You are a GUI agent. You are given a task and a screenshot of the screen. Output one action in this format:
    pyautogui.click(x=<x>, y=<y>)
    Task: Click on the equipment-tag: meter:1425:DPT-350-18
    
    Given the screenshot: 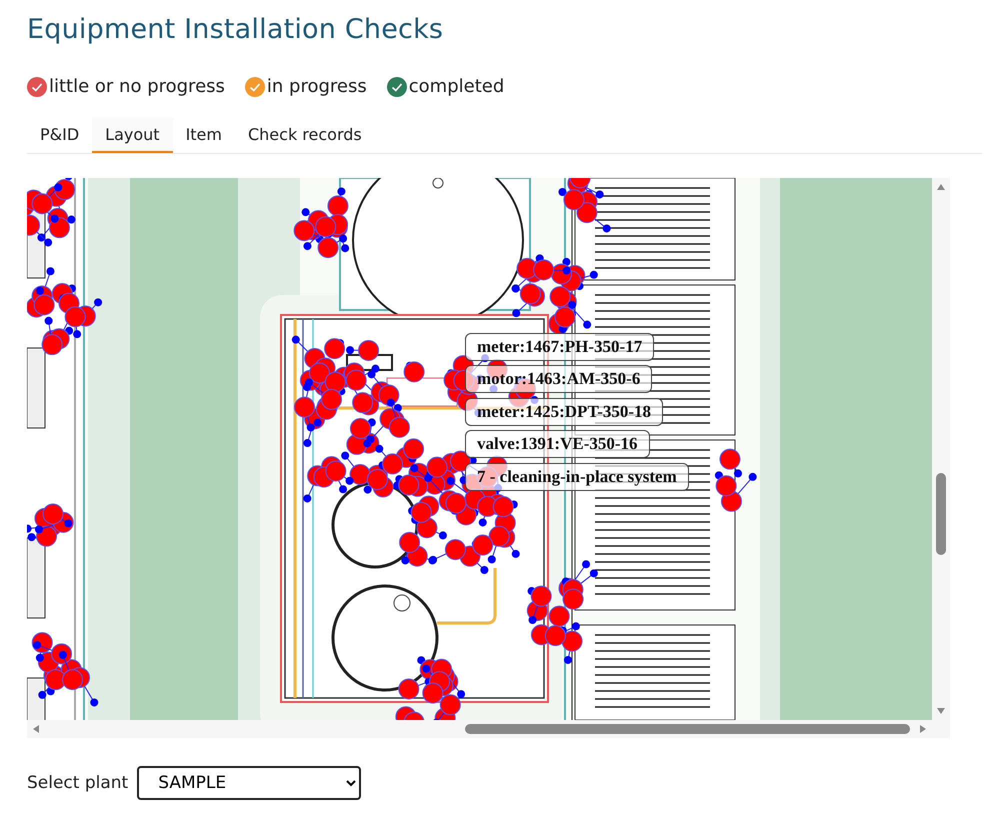 What is the action you would take?
    pyautogui.click(x=564, y=412)
    